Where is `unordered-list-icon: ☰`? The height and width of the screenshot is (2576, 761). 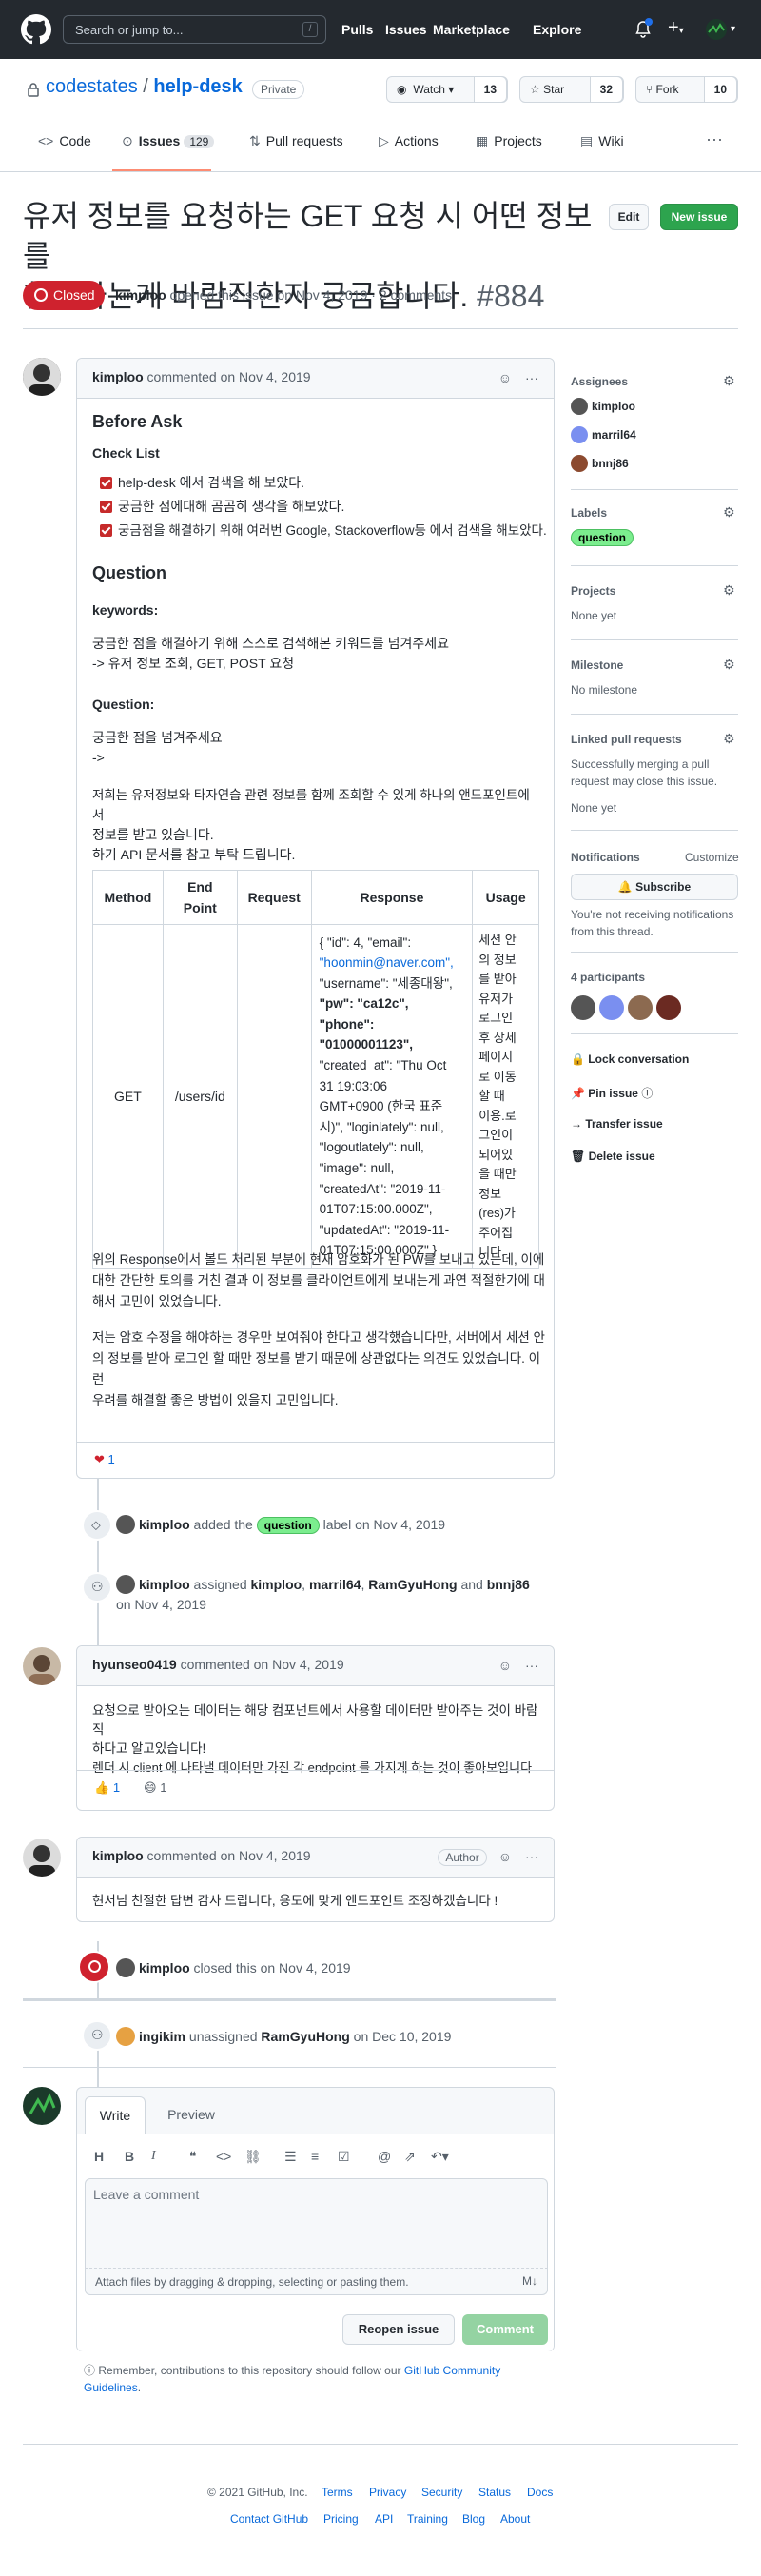 unordered-list-icon: ☰ is located at coordinates (290, 2157).